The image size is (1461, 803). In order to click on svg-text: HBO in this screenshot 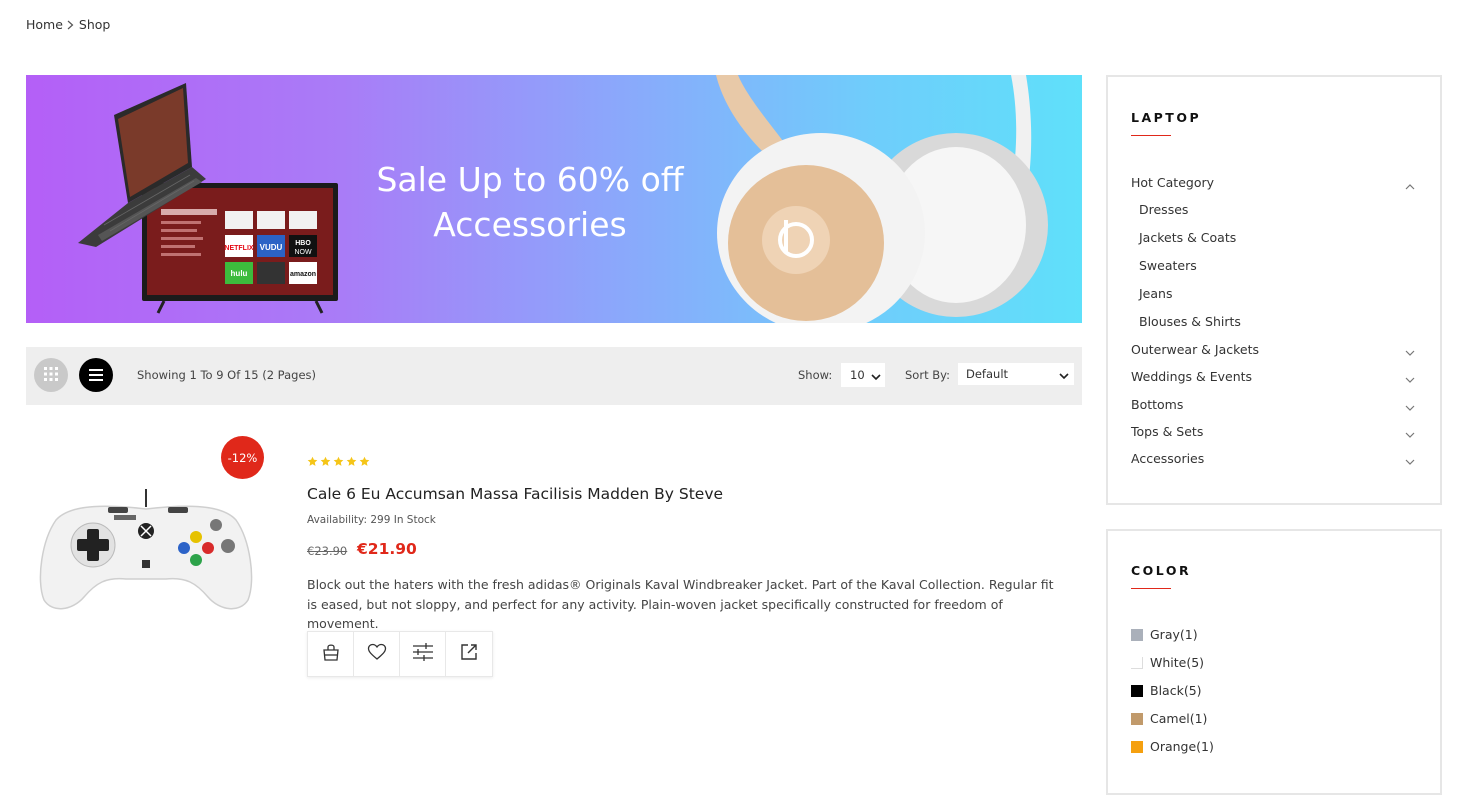, I will do `click(303, 243)`.